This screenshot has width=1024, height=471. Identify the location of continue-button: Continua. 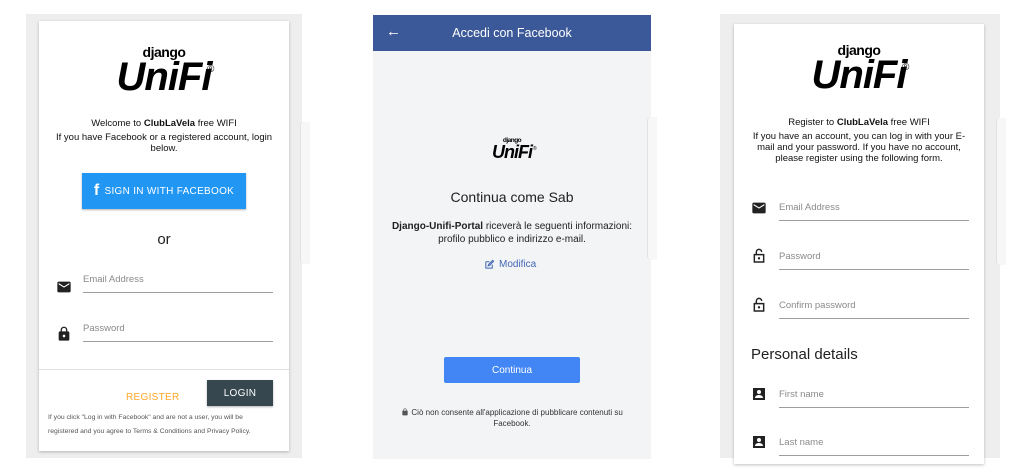
(512, 370).